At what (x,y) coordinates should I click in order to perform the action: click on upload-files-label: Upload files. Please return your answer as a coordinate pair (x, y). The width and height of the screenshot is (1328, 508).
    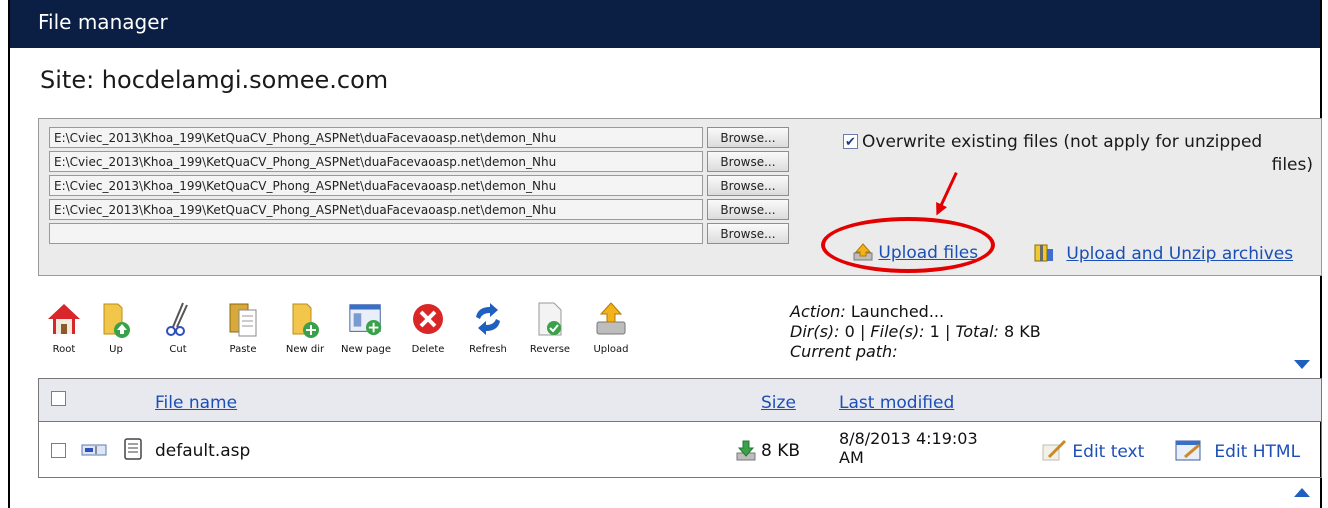
    Looking at the image, I should click on (928, 253).